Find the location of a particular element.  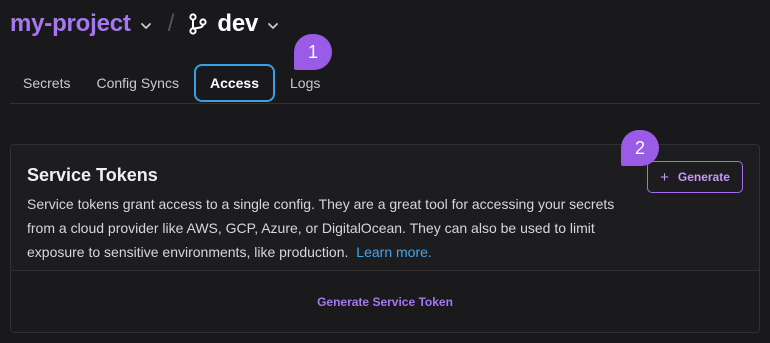

tab-divider is located at coordinates (385, 103).